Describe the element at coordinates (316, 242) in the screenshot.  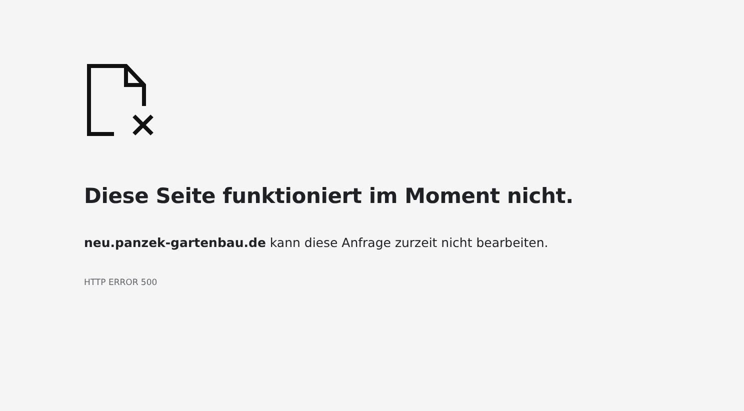
I see `error-message: neu.panzek-gartenbau.de kann diese Anfrage zurzeit nicht bearbeiten.` at that location.